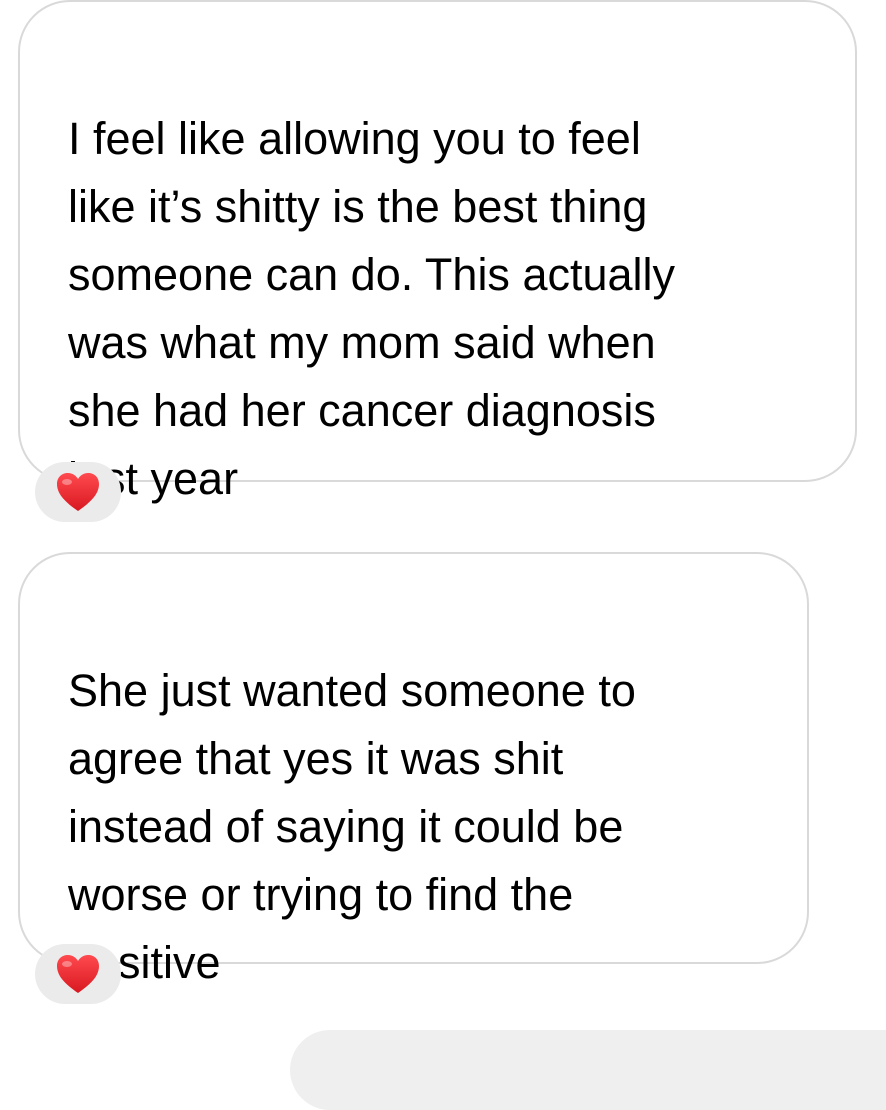  What do you see at coordinates (588, 1070) in the screenshot?
I see `next-message-bubble` at bounding box center [588, 1070].